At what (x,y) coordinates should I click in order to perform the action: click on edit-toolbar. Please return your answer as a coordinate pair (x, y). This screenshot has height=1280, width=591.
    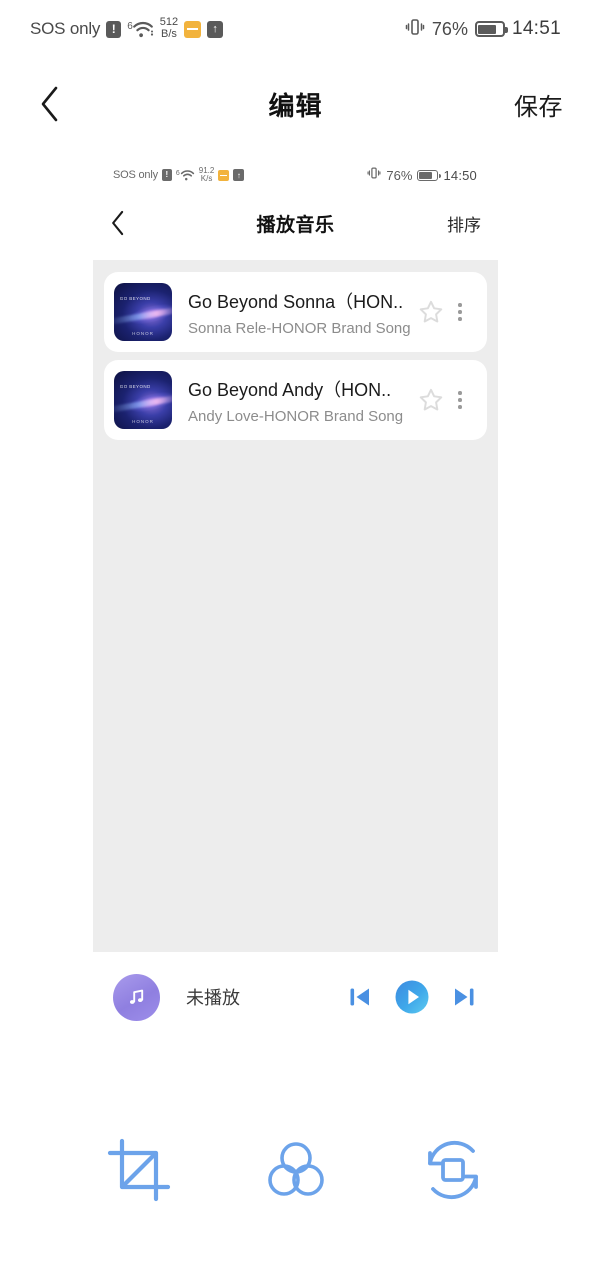
    Looking at the image, I should click on (295, 1170).